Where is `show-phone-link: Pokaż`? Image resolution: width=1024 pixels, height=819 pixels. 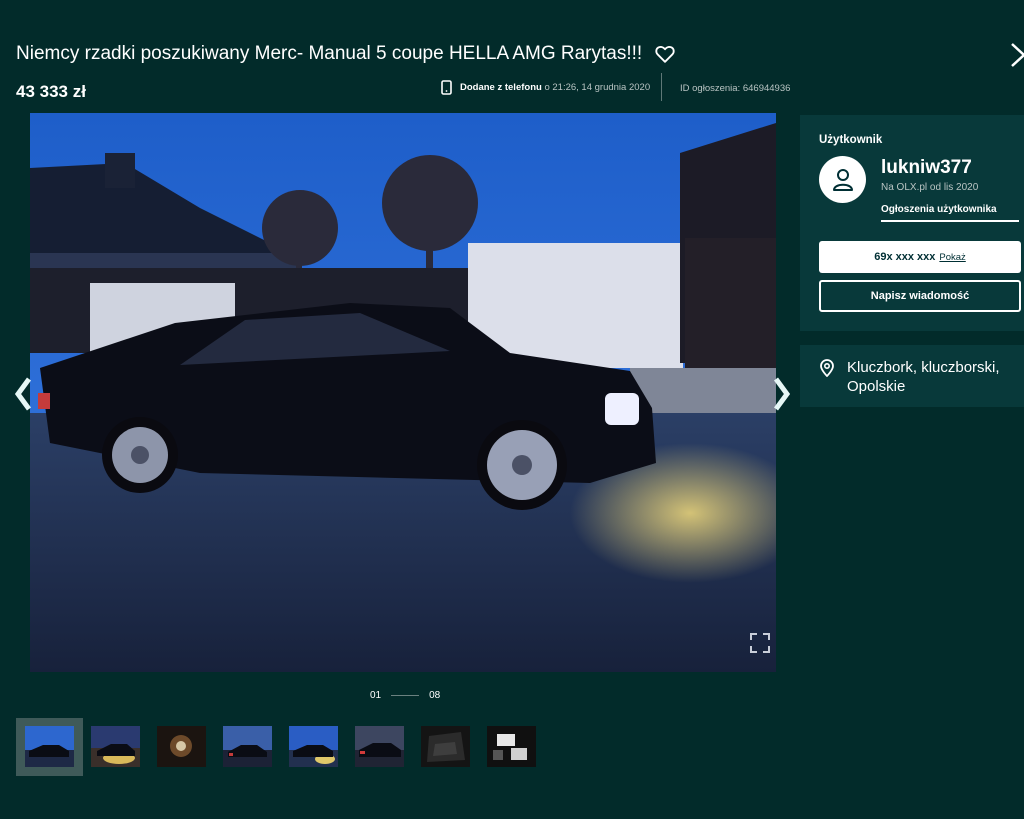
show-phone-link: Pokaż is located at coordinates (952, 257).